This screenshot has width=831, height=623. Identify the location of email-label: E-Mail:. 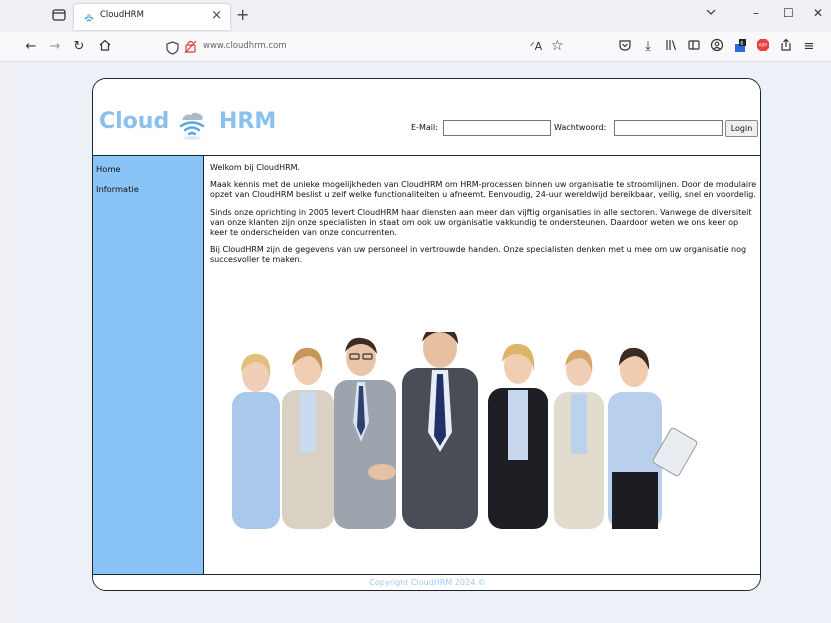
(424, 127).